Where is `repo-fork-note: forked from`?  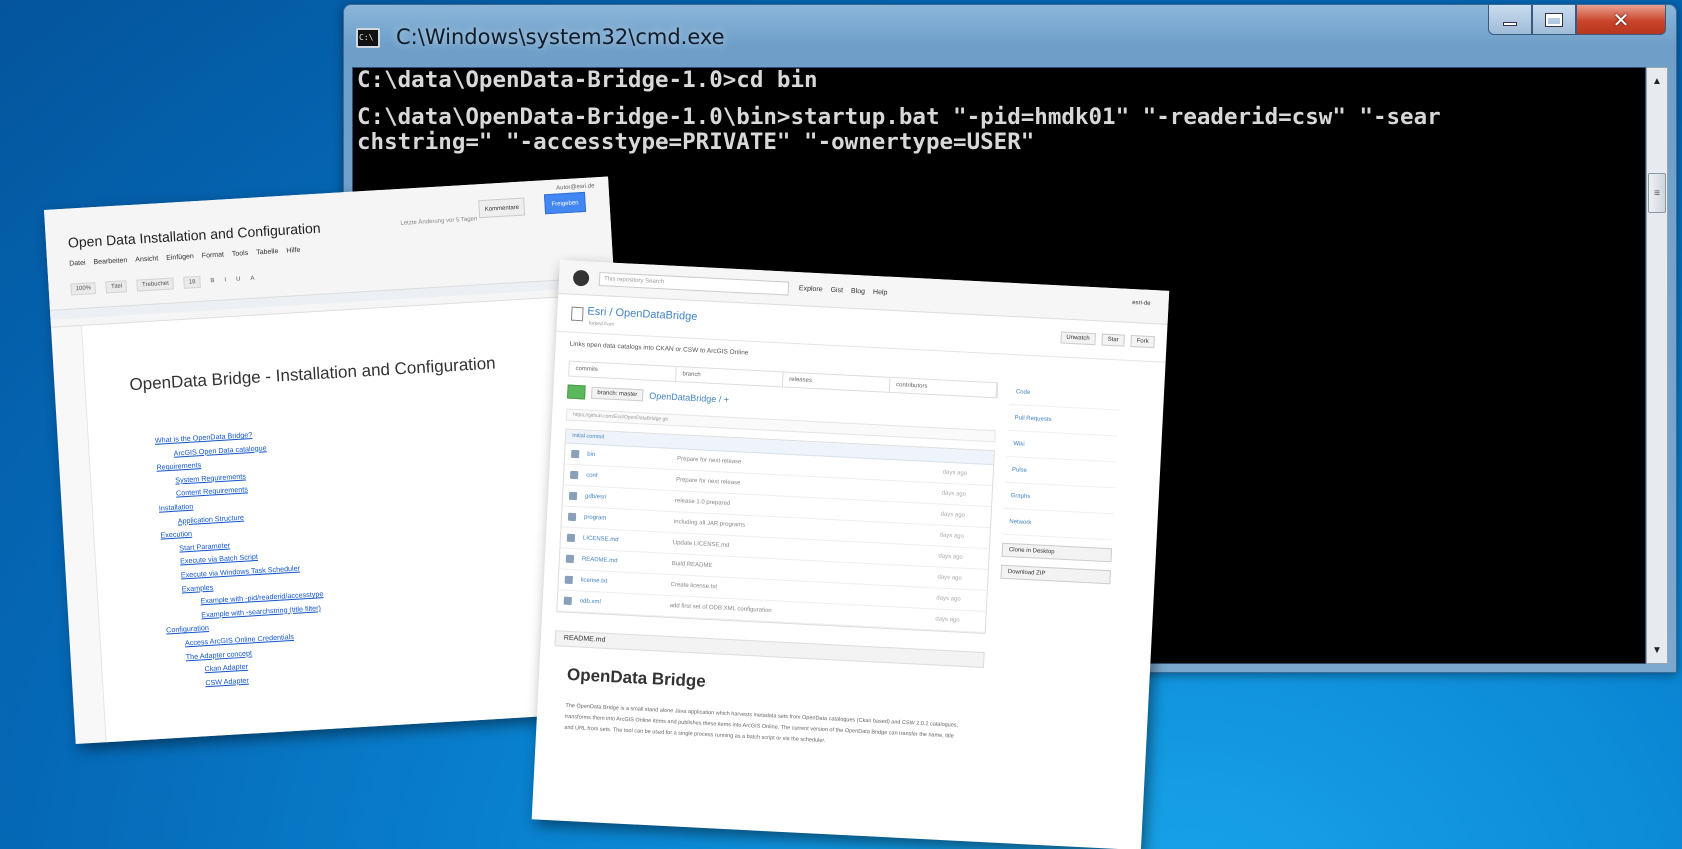
repo-fork-note: forked from is located at coordinates (601, 324).